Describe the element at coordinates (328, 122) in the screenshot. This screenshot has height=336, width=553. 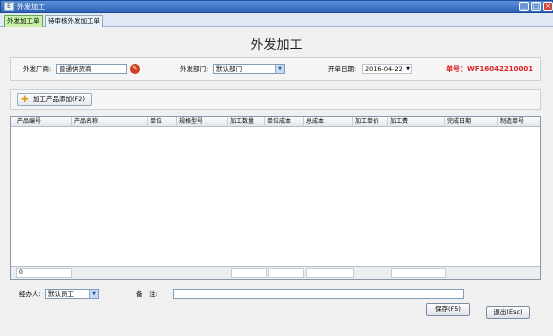
I see `col-total-cost: 总成本` at that location.